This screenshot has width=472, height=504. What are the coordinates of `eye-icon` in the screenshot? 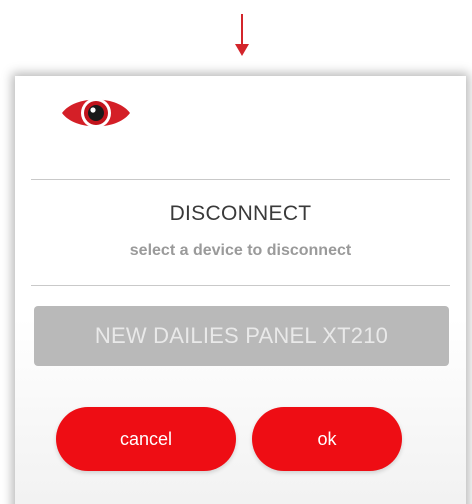 It's located at (96, 113).